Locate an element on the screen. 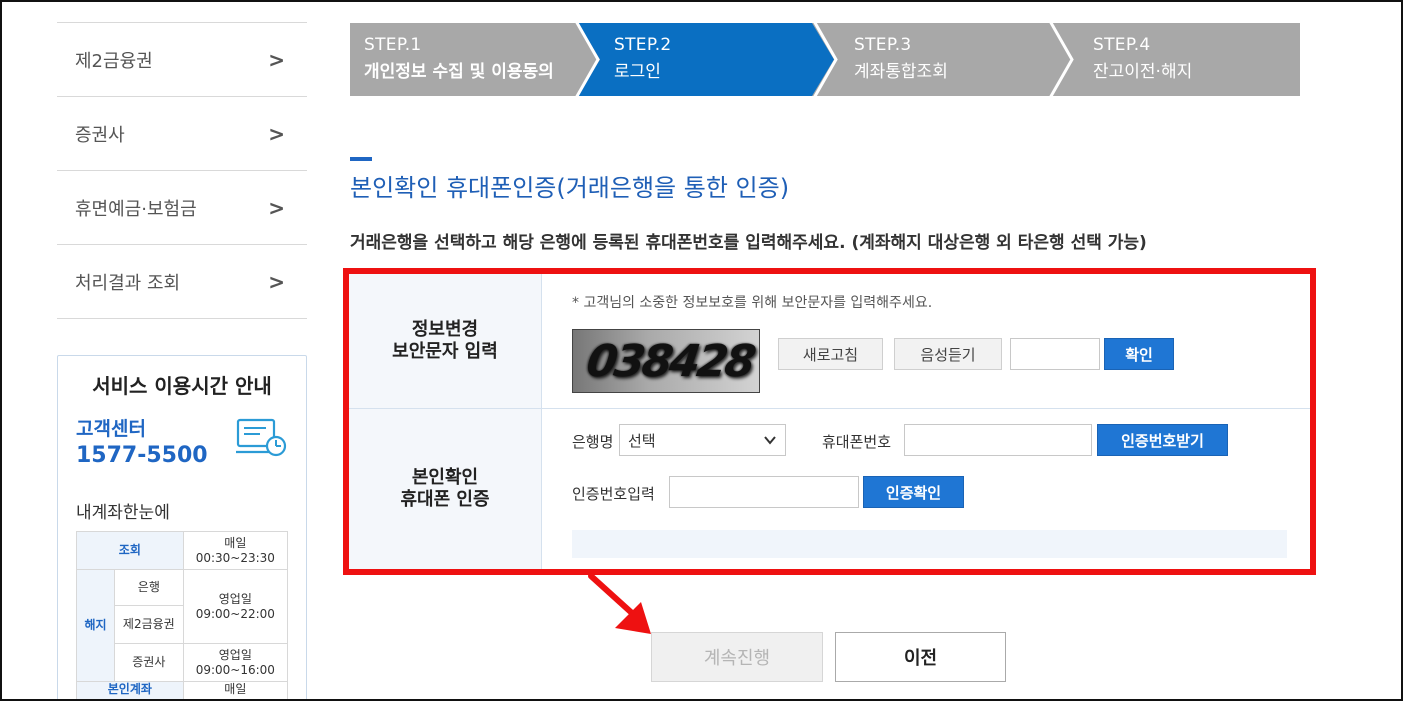  clock-document-icon is located at coordinates (261, 437).